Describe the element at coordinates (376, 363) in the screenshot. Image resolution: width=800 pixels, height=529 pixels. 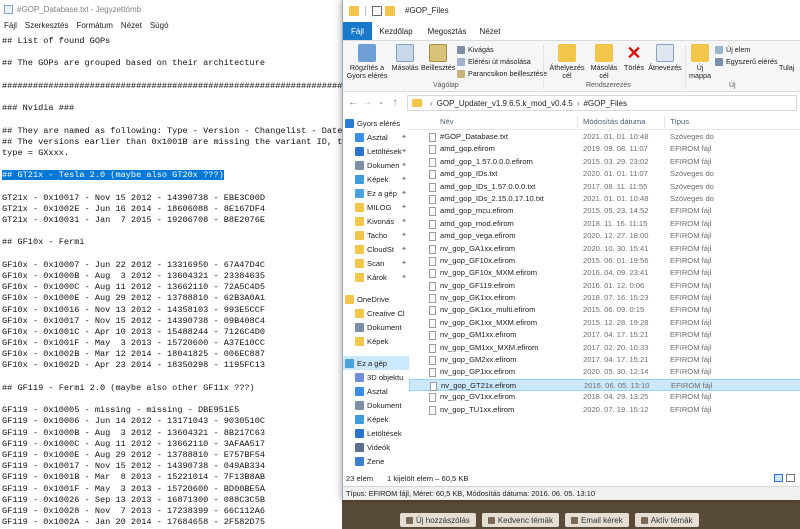
I see `nav-item-ez-a-gép: Ez a gép` at that location.